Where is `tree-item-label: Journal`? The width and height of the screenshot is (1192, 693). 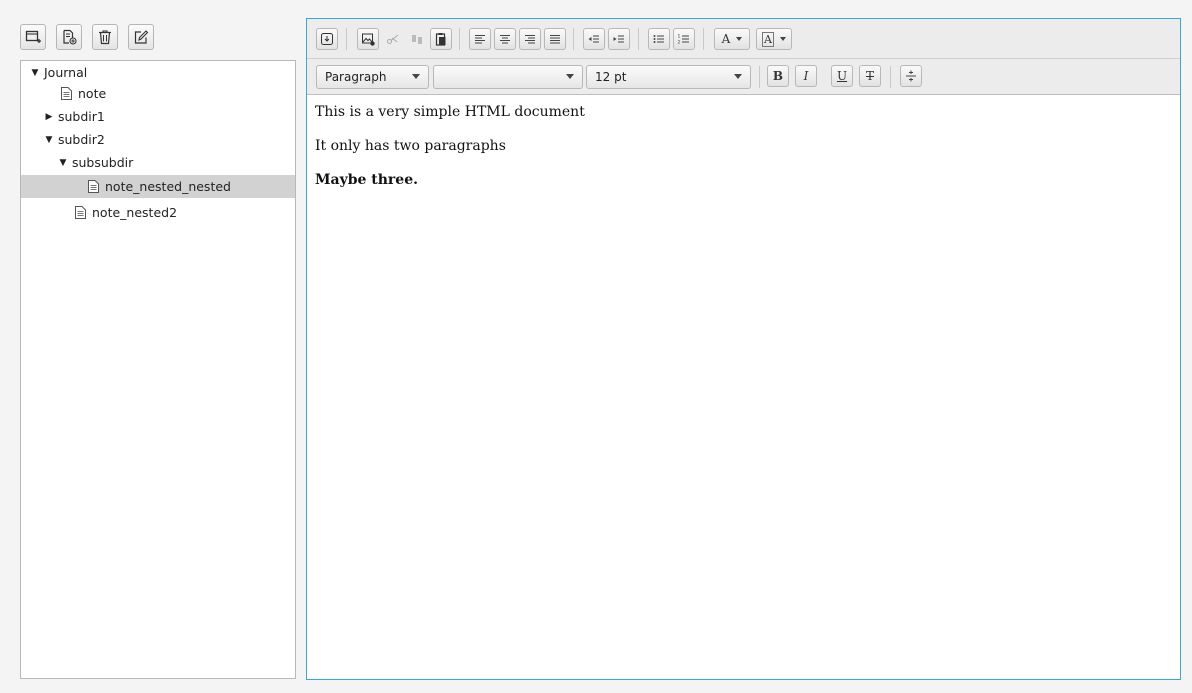
tree-item-label: Journal is located at coordinates (66, 72).